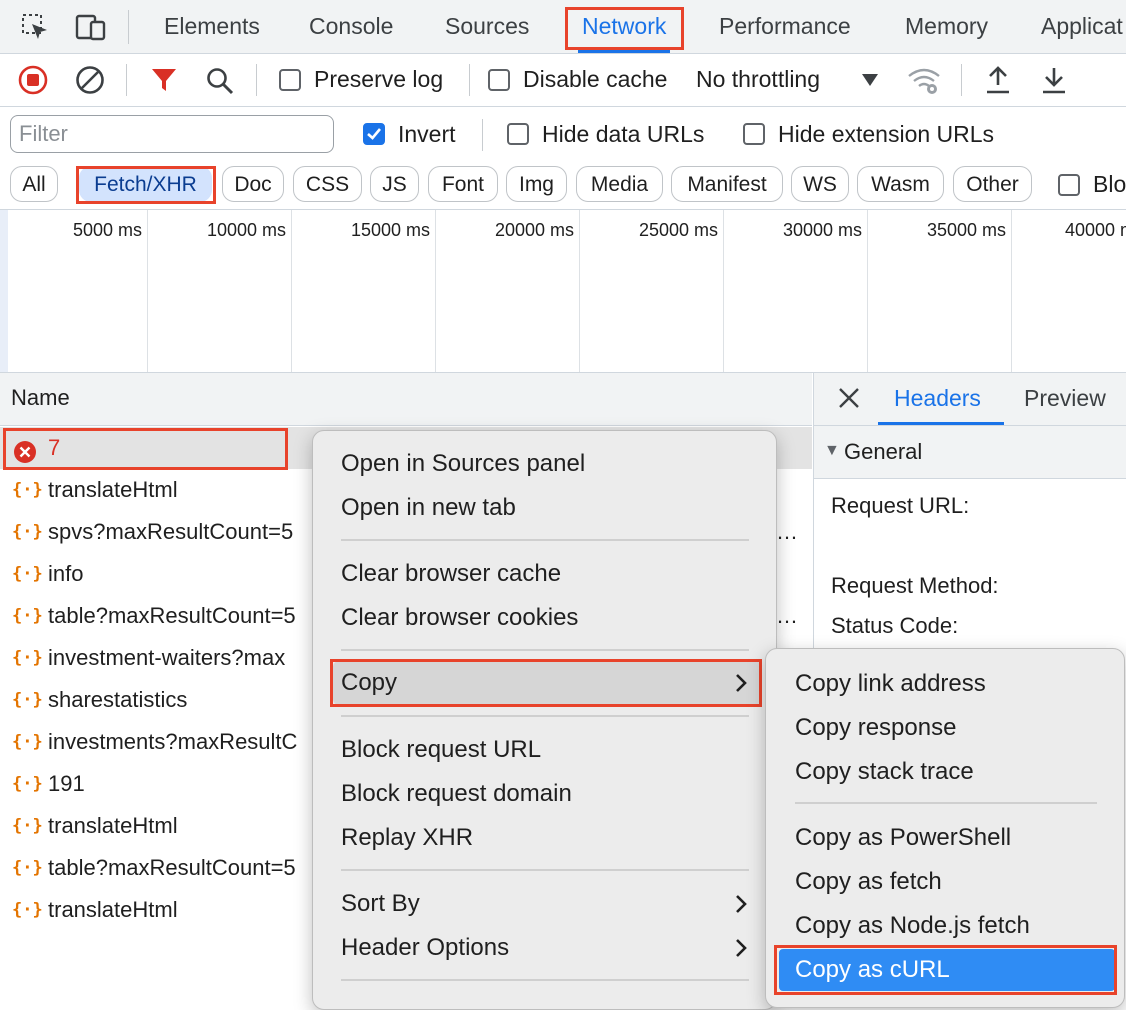  What do you see at coordinates (754, 134) in the screenshot?
I see `hide-extension-urls-checkbox` at bounding box center [754, 134].